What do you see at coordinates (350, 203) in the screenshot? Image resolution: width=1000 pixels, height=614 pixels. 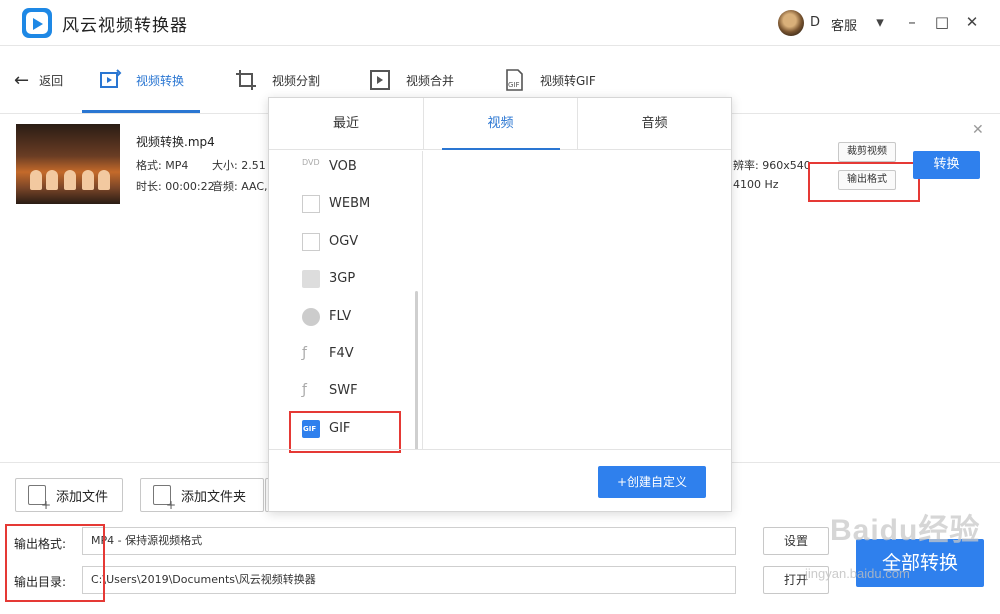 I see `format-label: WEBM` at bounding box center [350, 203].